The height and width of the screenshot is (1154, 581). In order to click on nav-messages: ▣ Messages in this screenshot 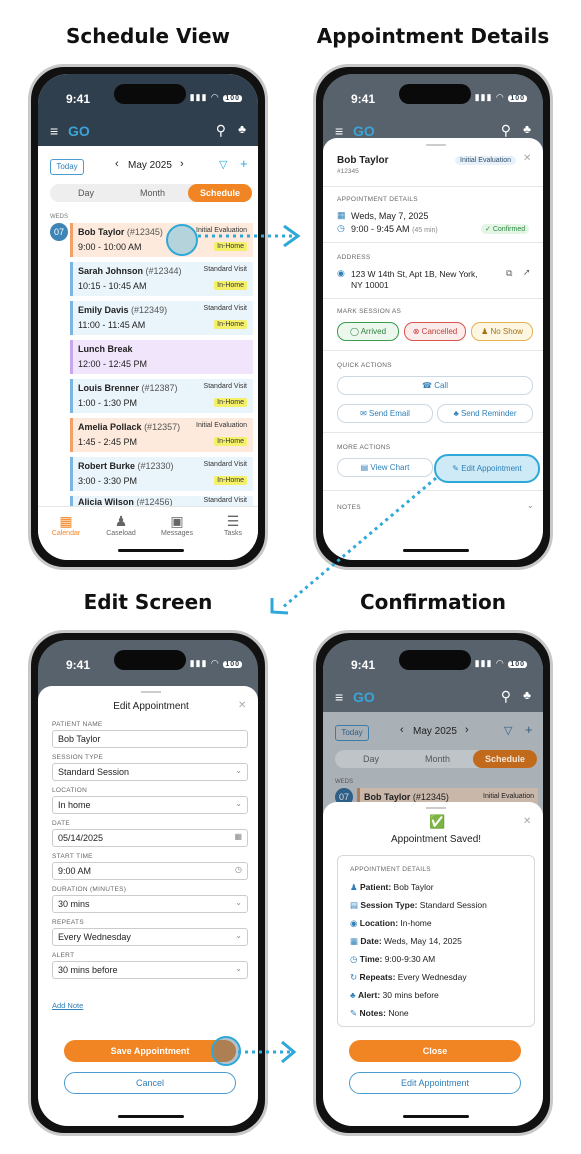, I will do `click(177, 525)`.